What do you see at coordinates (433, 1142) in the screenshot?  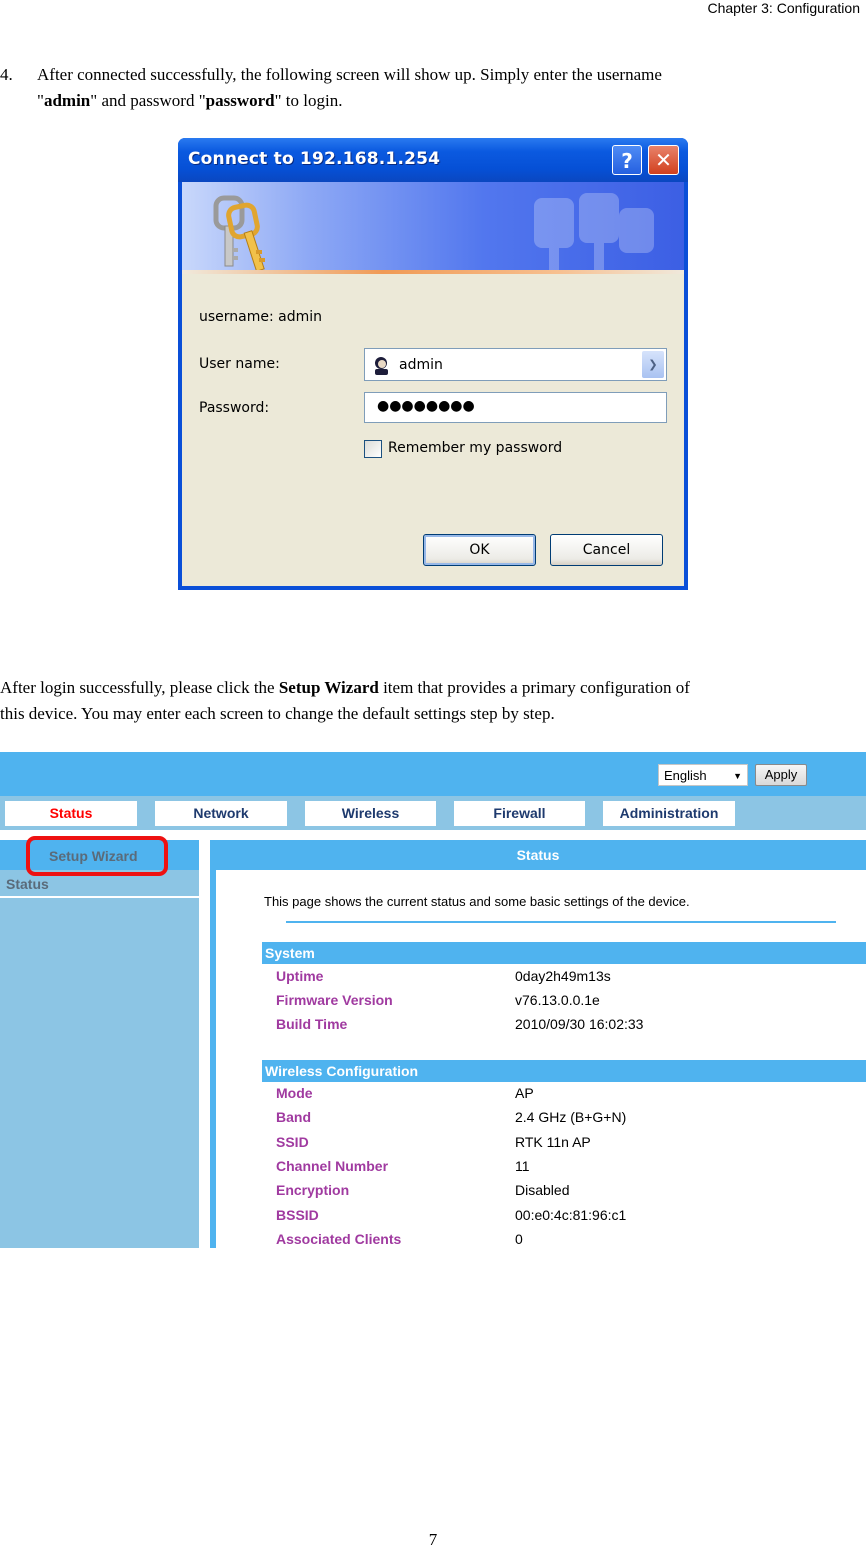 I see `table-row: SSID RTK 11n AP` at bounding box center [433, 1142].